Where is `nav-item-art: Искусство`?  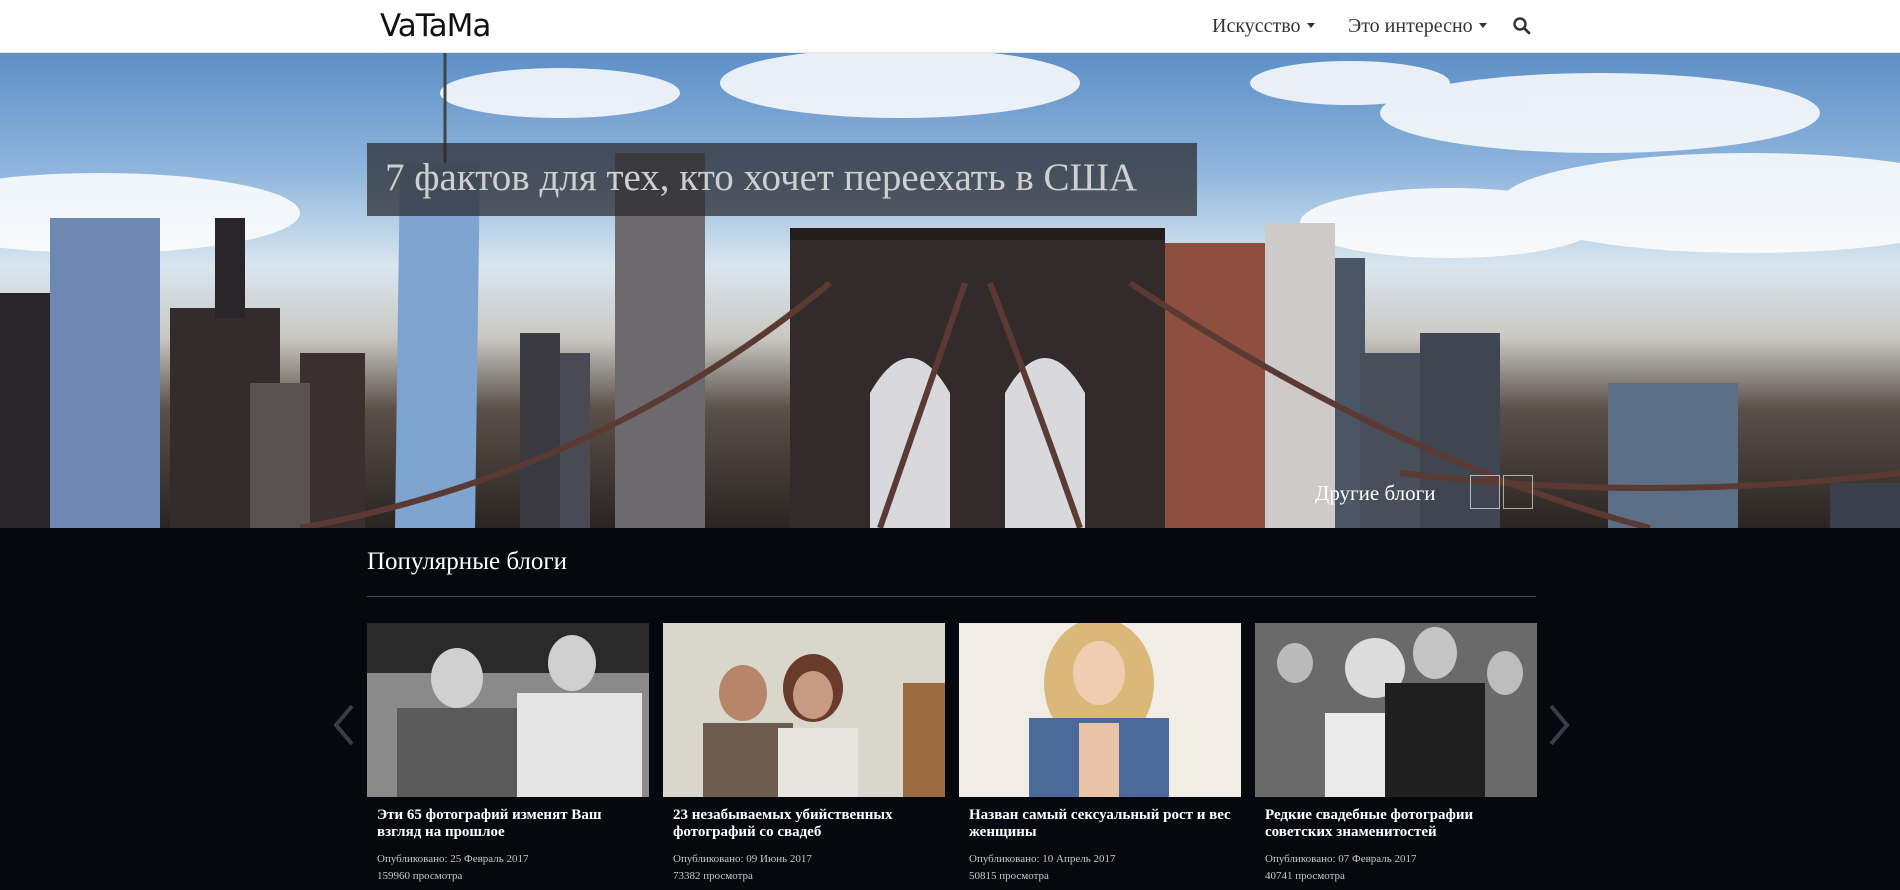
nav-item-art: Искусство is located at coordinates (1263, 26).